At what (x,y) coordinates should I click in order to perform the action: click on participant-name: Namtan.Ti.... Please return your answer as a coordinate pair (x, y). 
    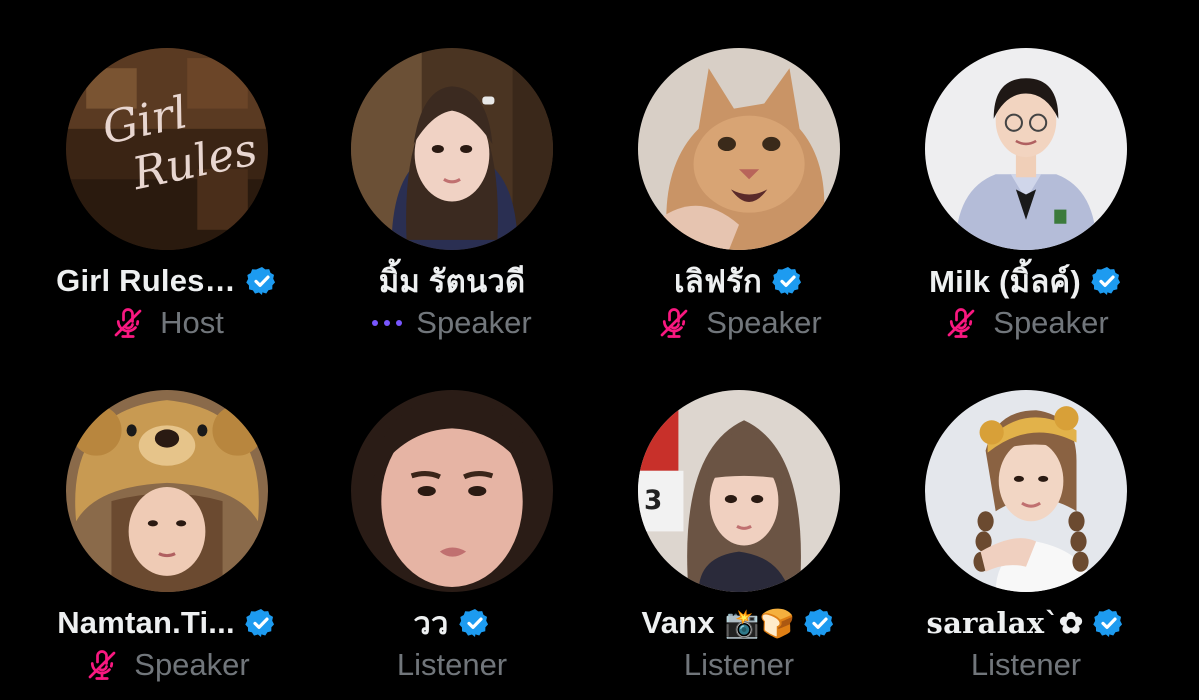
    Looking at the image, I should click on (146, 622).